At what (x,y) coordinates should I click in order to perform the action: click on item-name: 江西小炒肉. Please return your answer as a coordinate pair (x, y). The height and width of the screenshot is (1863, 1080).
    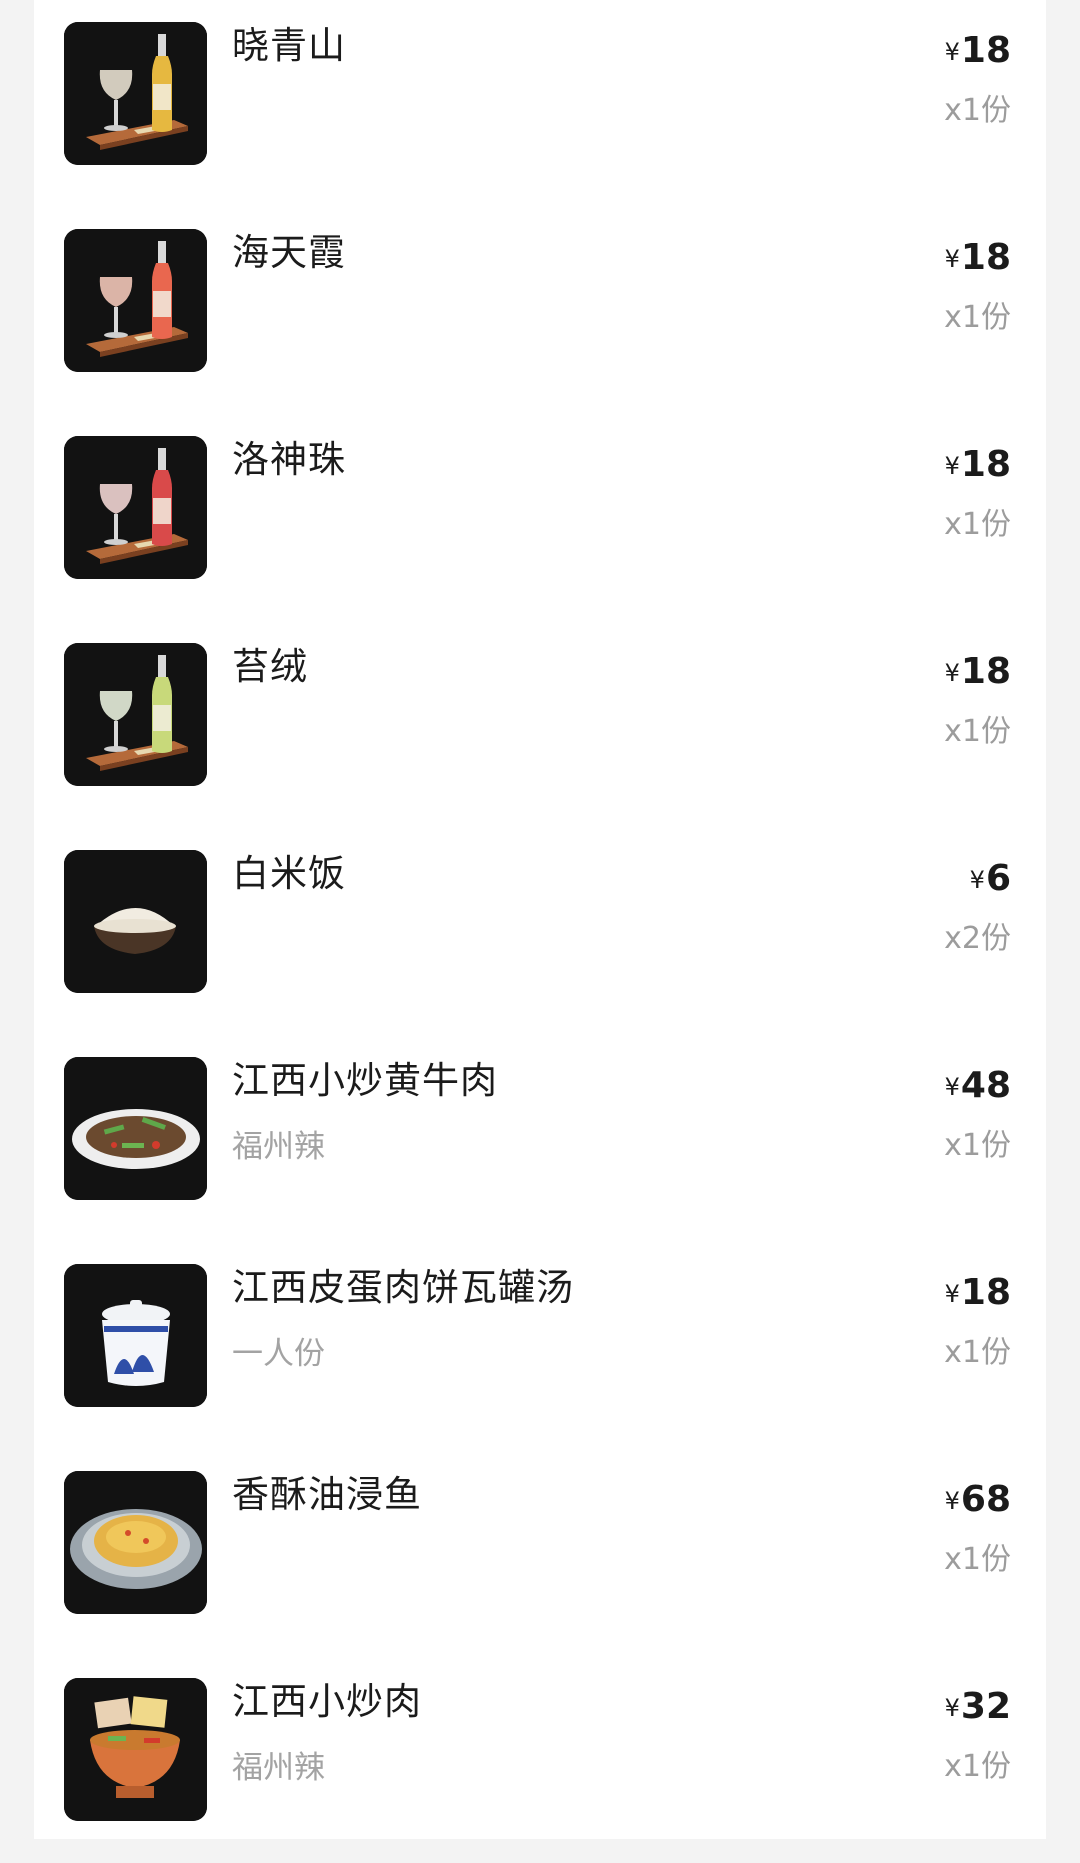
    Looking at the image, I should click on (327, 1701).